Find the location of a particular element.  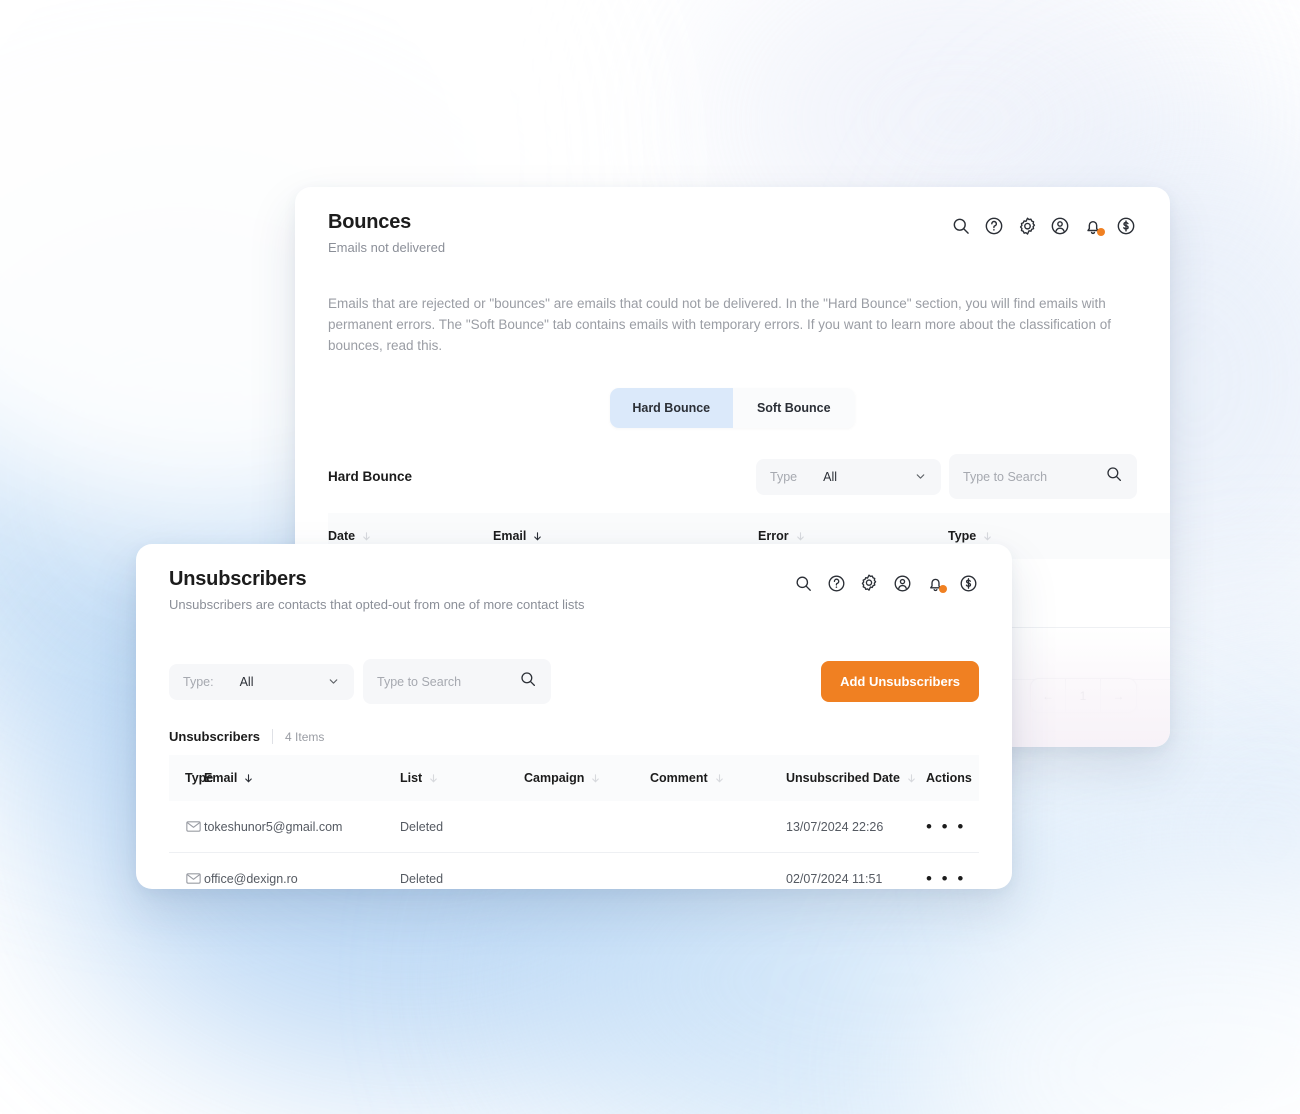

unsubscribers-toolbar: Type: All A is located at coordinates (574, 682).